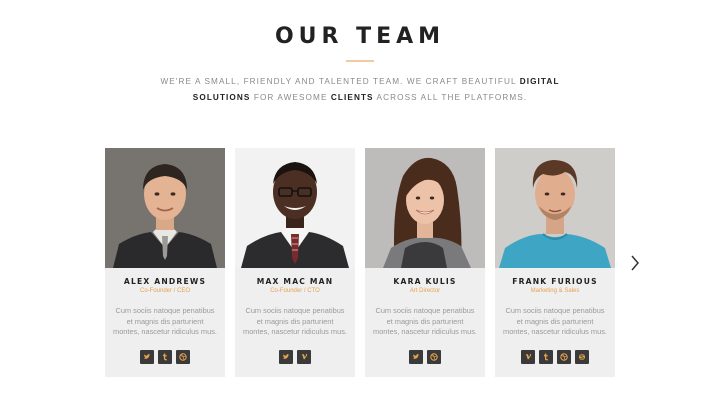 The image size is (720, 414). I want to click on member-role: Co-Founder / CTO, so click(295, 291).